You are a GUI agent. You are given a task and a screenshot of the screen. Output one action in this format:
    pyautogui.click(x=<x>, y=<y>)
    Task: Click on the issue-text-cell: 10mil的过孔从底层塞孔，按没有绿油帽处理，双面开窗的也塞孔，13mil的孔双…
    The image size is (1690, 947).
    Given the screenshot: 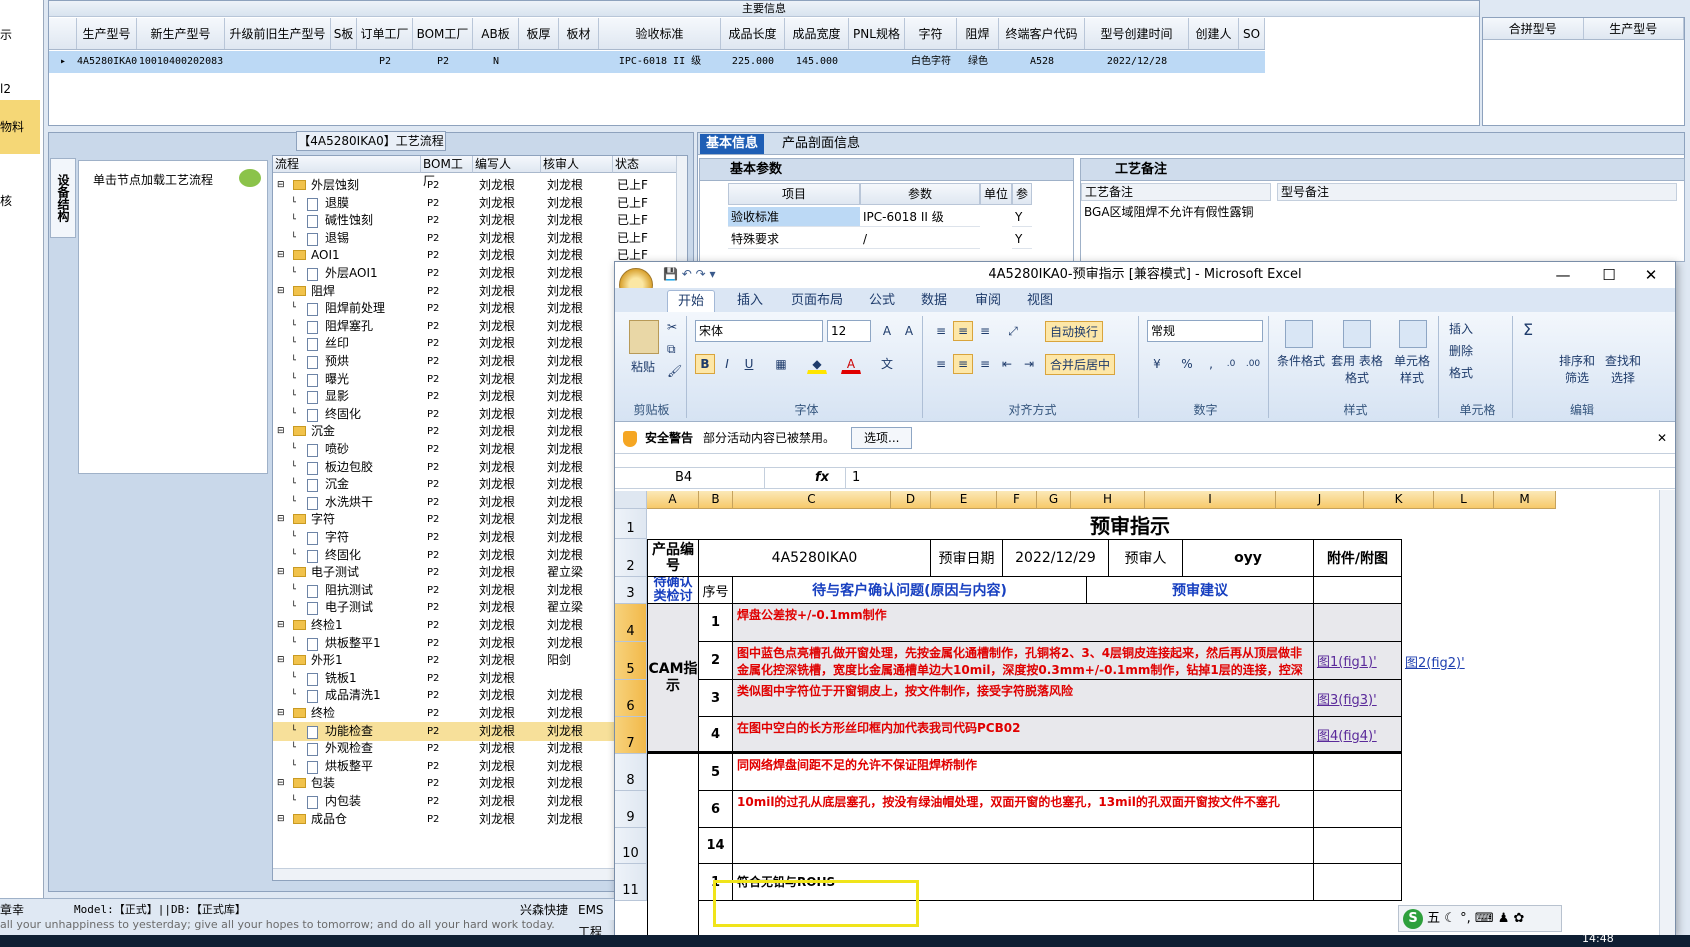 What is the action you would take?
    pyautogui.click(x=1023, y=809)
    